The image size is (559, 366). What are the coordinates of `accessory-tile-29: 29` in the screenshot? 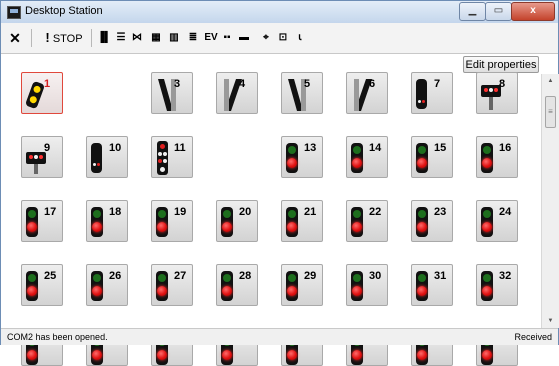 It's located at (302, 285).